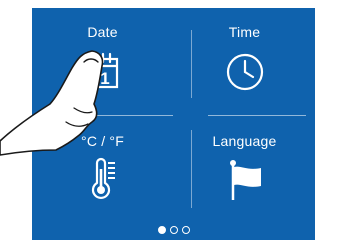 The height and width of the screenshot is (241, 340). Describe the element at coordinates (52, 103) in the screenshot. I see `pointing-hand-icon` at that location.